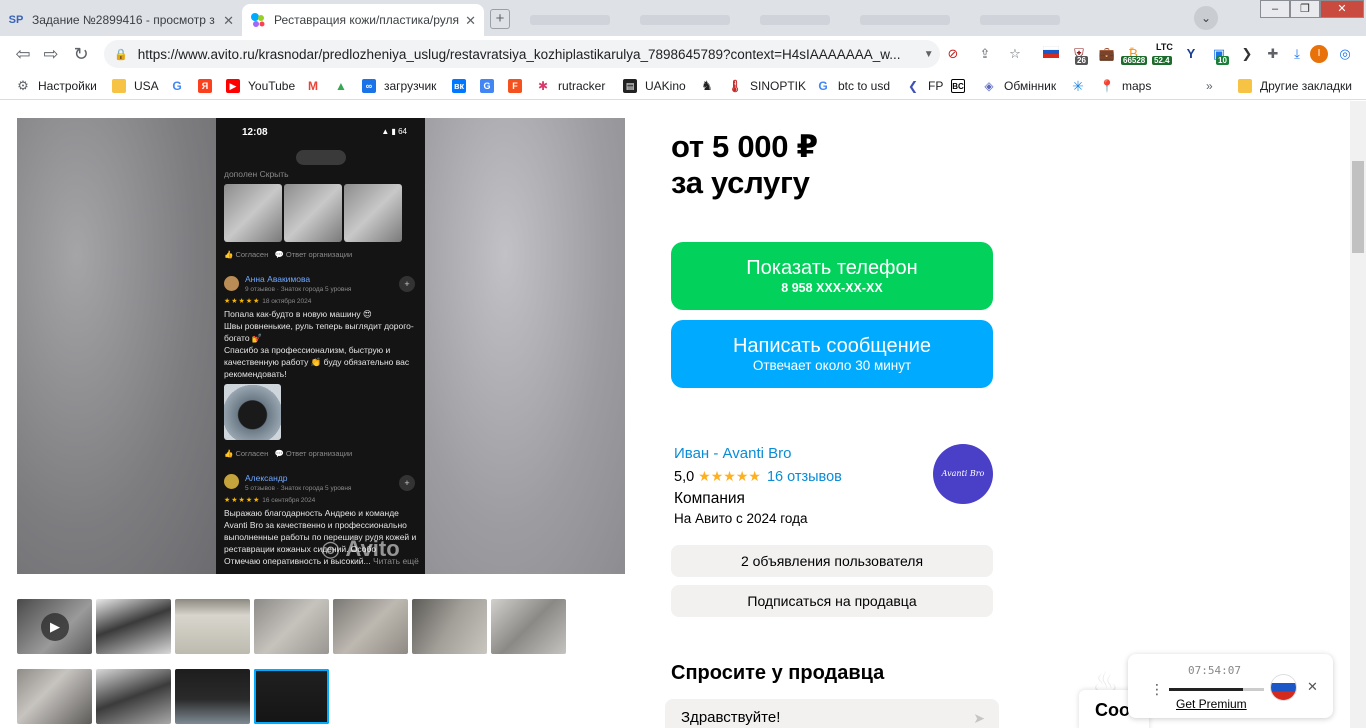 The height and width of the screenshot is (728, 1366). What do you see at coordinates (272, 86) in the screenshot?
I see `bookmark-label: YouTube` at bounding box center [272, 86].